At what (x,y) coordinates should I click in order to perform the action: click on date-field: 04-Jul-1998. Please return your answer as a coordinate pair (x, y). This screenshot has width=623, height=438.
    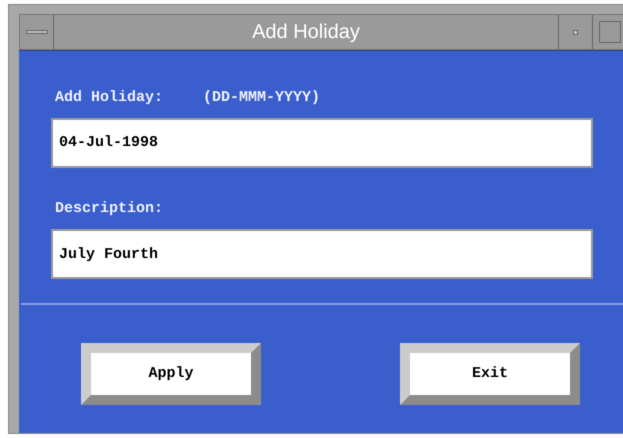
    Looking at the image, I should click on (322, 143).